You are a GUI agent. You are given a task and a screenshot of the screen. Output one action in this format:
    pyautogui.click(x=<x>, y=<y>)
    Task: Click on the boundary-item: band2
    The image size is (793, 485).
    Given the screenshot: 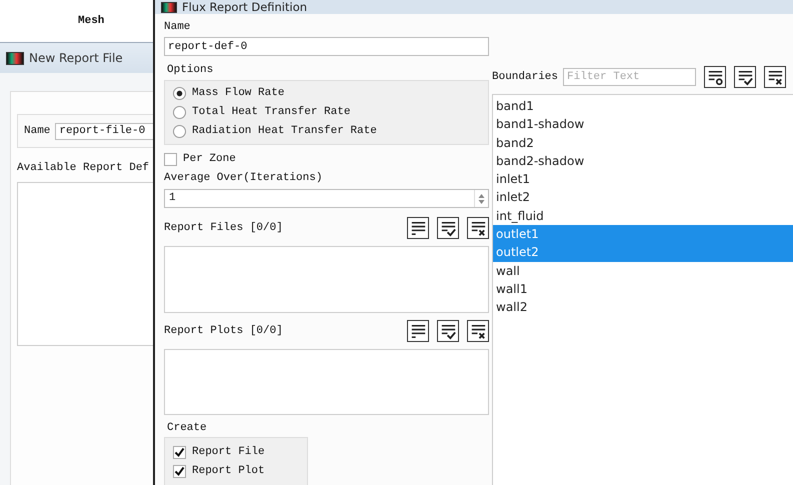 What is the action you would take?
    pyautogui.click(x=643, y=143)
    